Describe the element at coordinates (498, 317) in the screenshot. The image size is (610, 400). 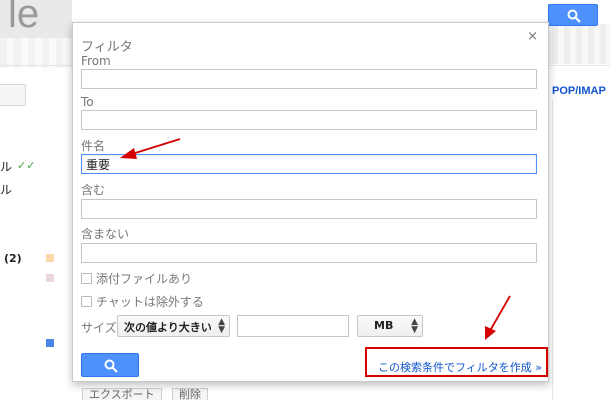
I see `annotation-arrow-create-filter` at that location.